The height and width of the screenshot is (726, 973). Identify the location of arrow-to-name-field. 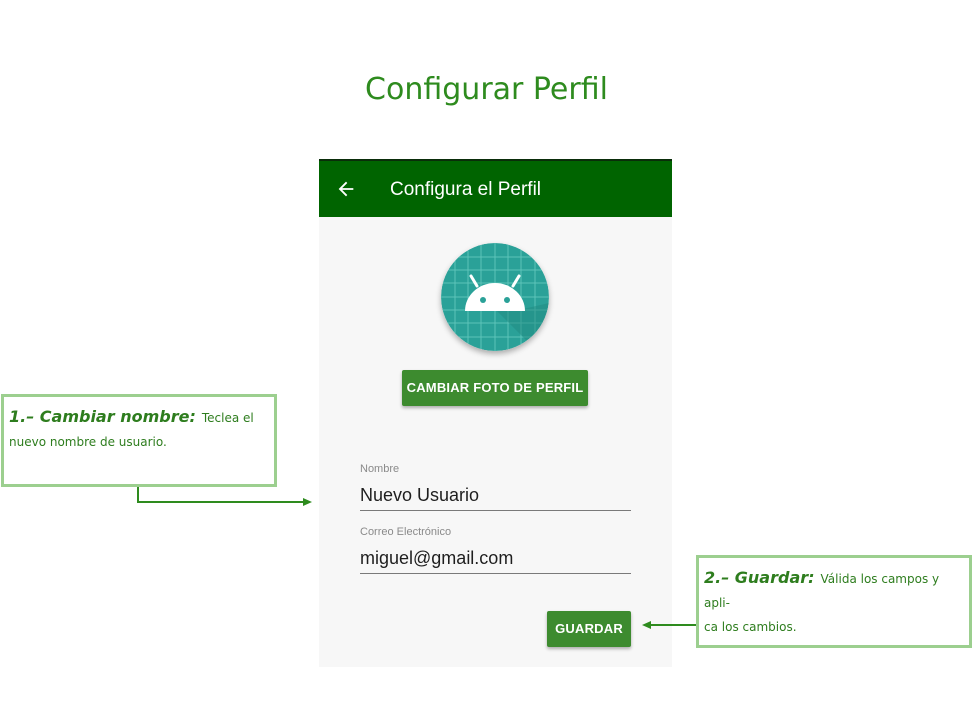
(220, 495).